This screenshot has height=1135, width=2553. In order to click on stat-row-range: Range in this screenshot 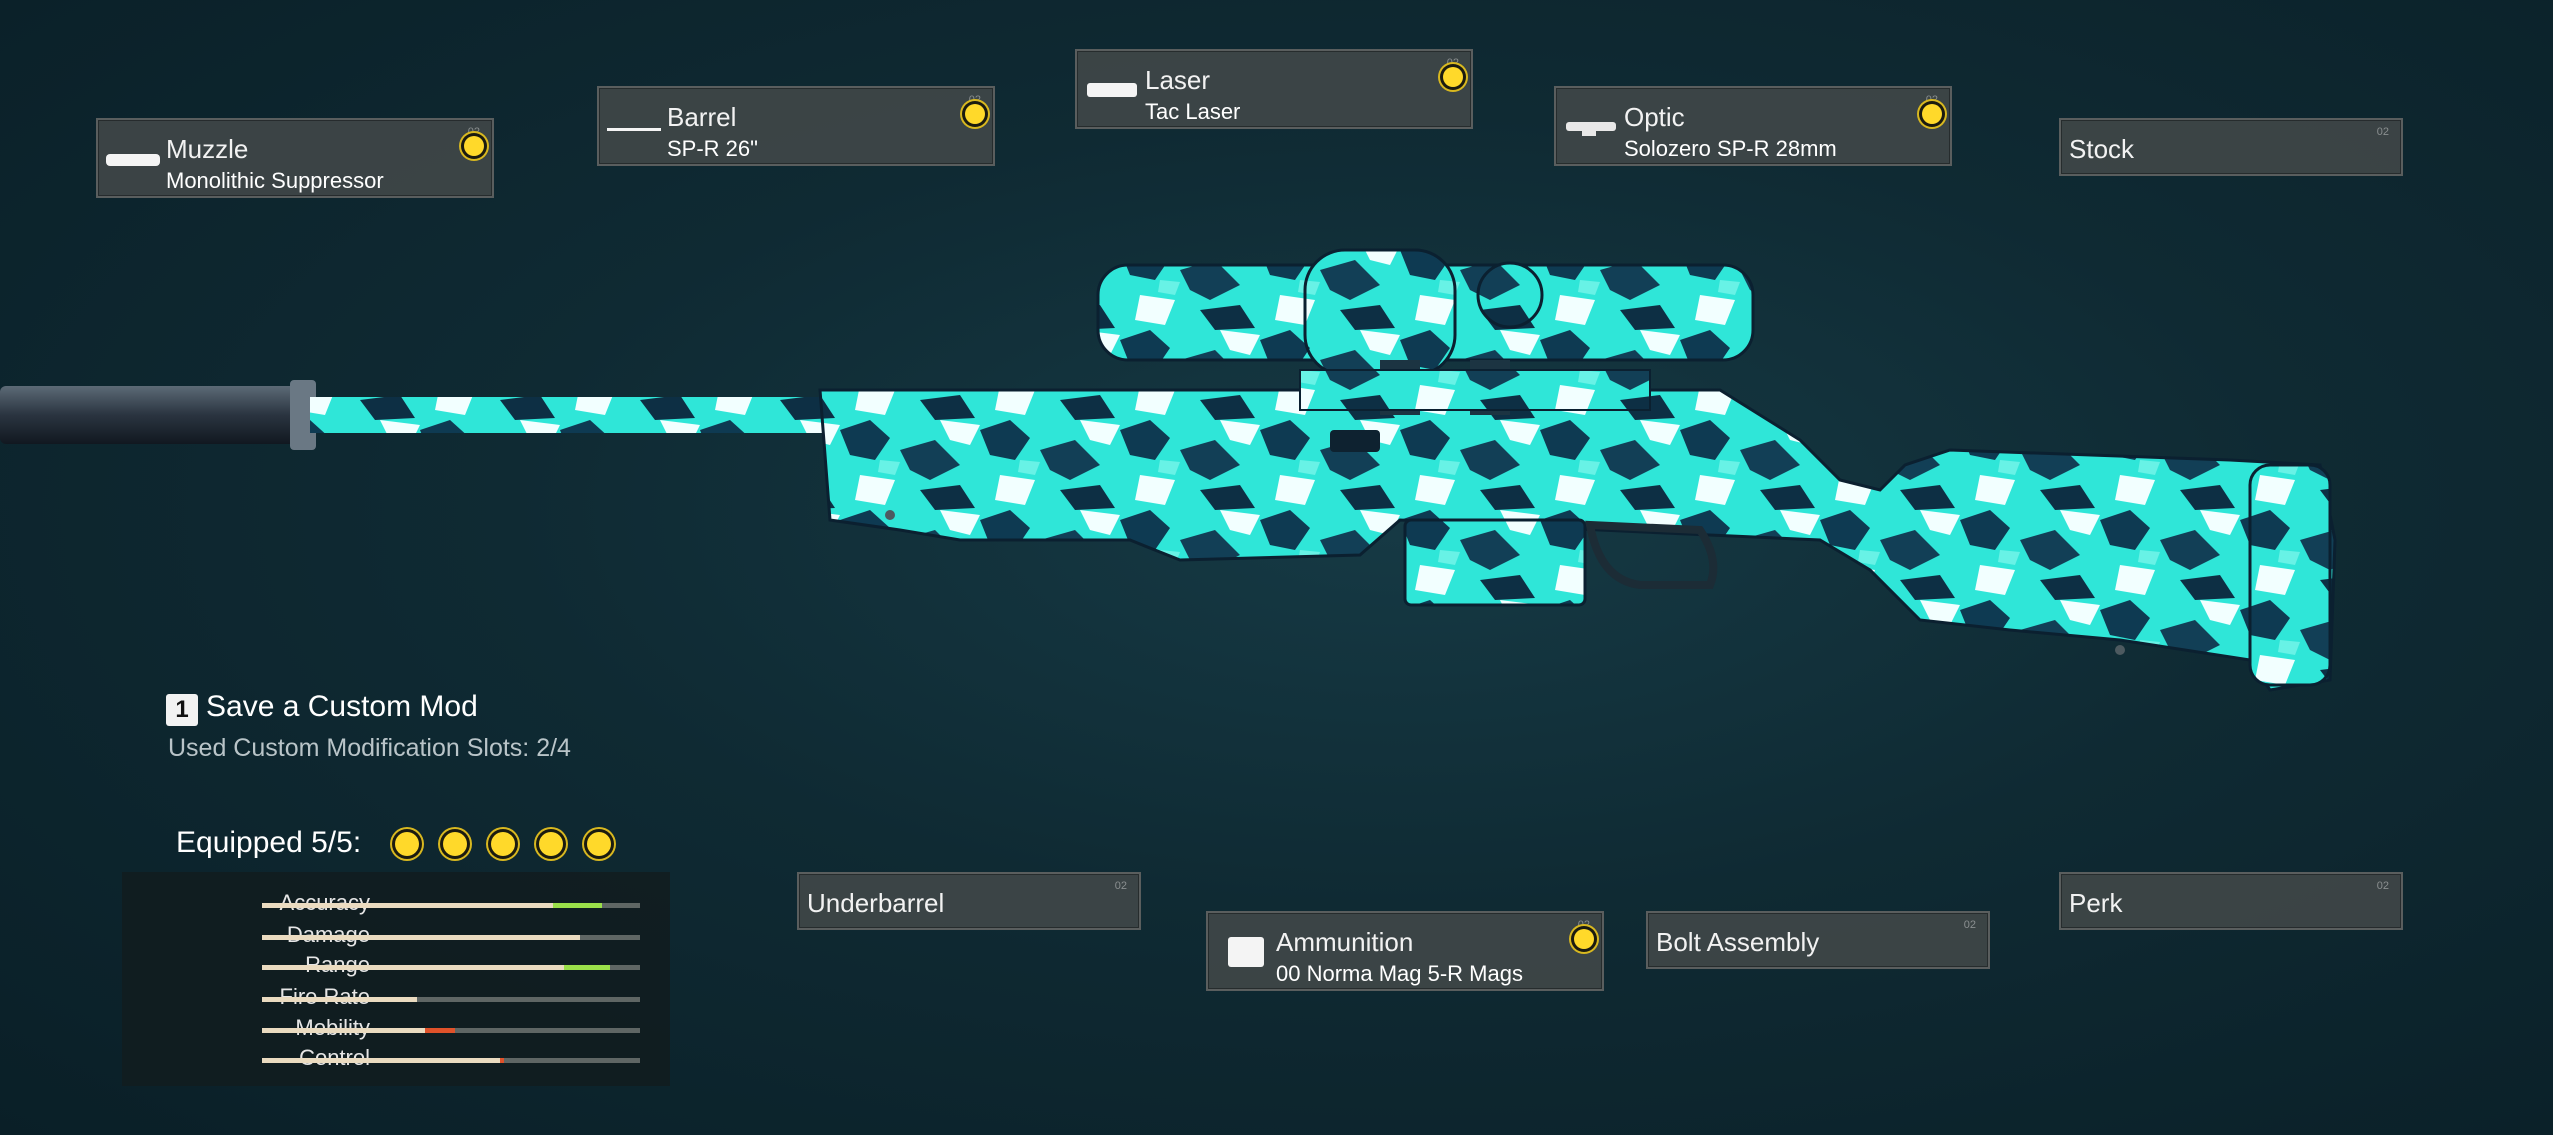, I will do `click(396, 967)`.